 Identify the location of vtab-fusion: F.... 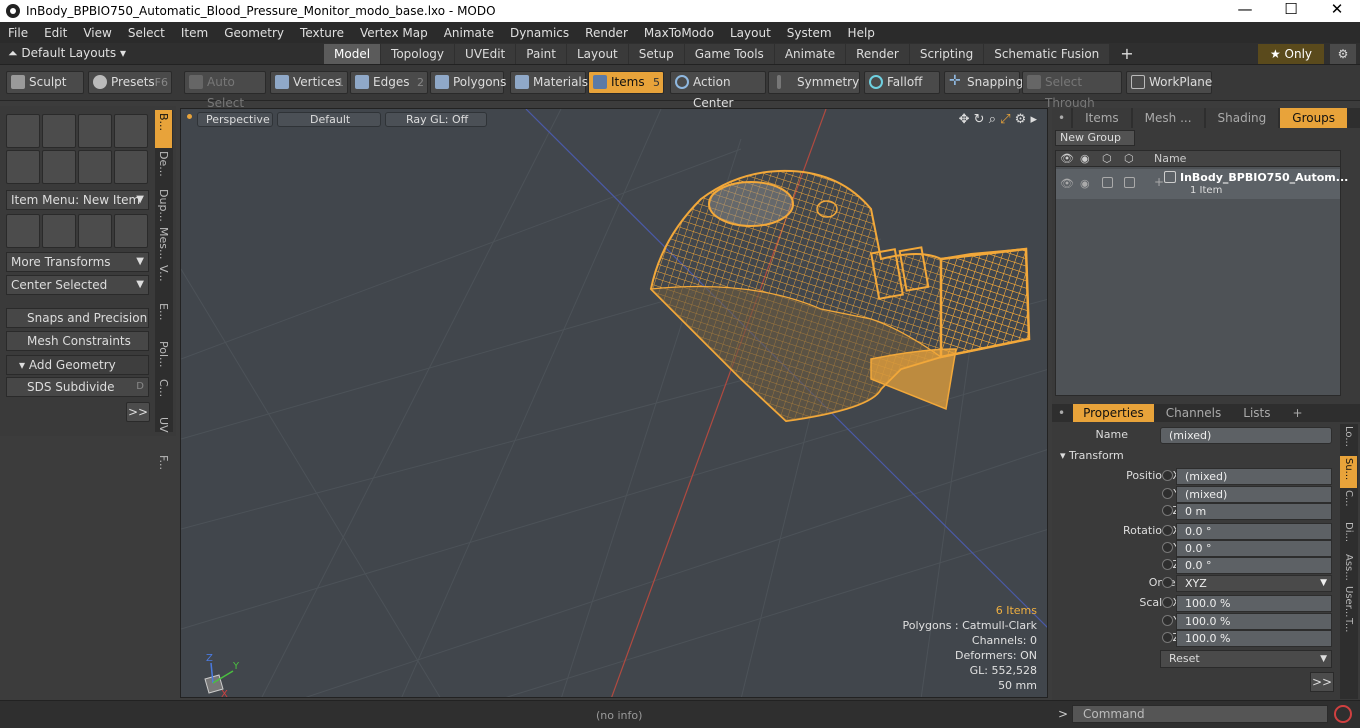
(163, 471).